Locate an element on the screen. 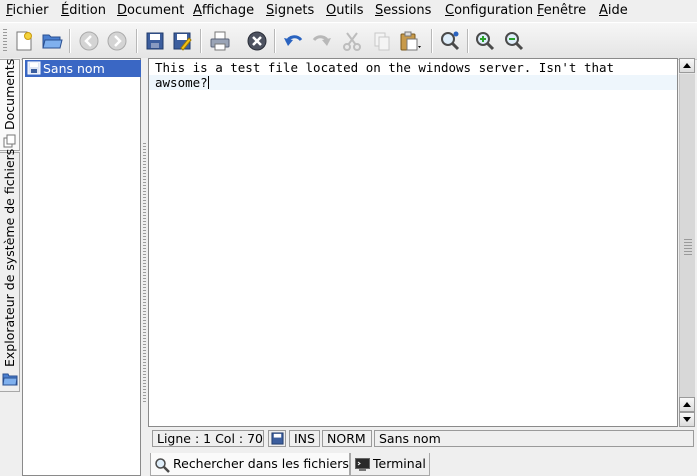 The width and height of the screenshot is (697, 476). save-icon is located at coordinates (155, 41).